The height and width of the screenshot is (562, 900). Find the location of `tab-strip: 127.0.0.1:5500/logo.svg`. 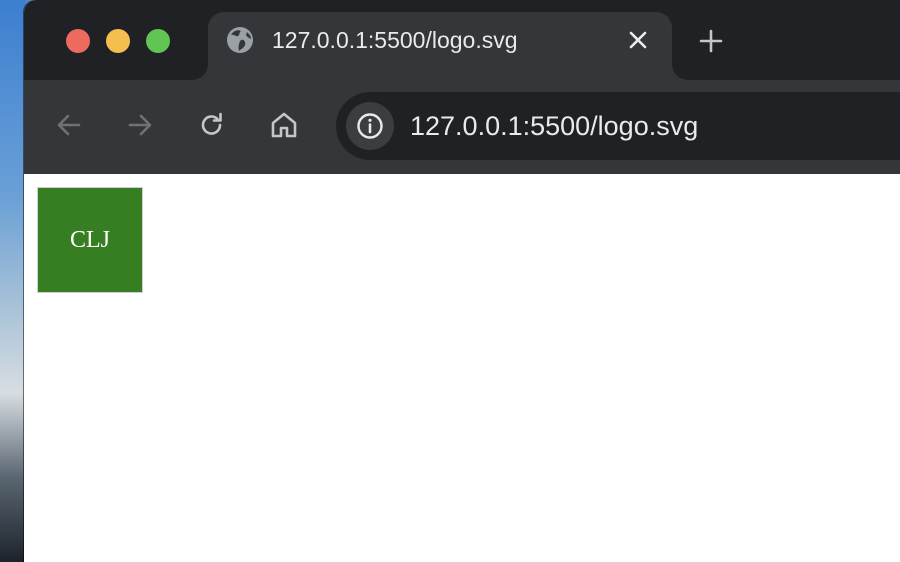

tab-strip: 127.0.0.1:5500/logo.svg is located at coordinates (462, 40).